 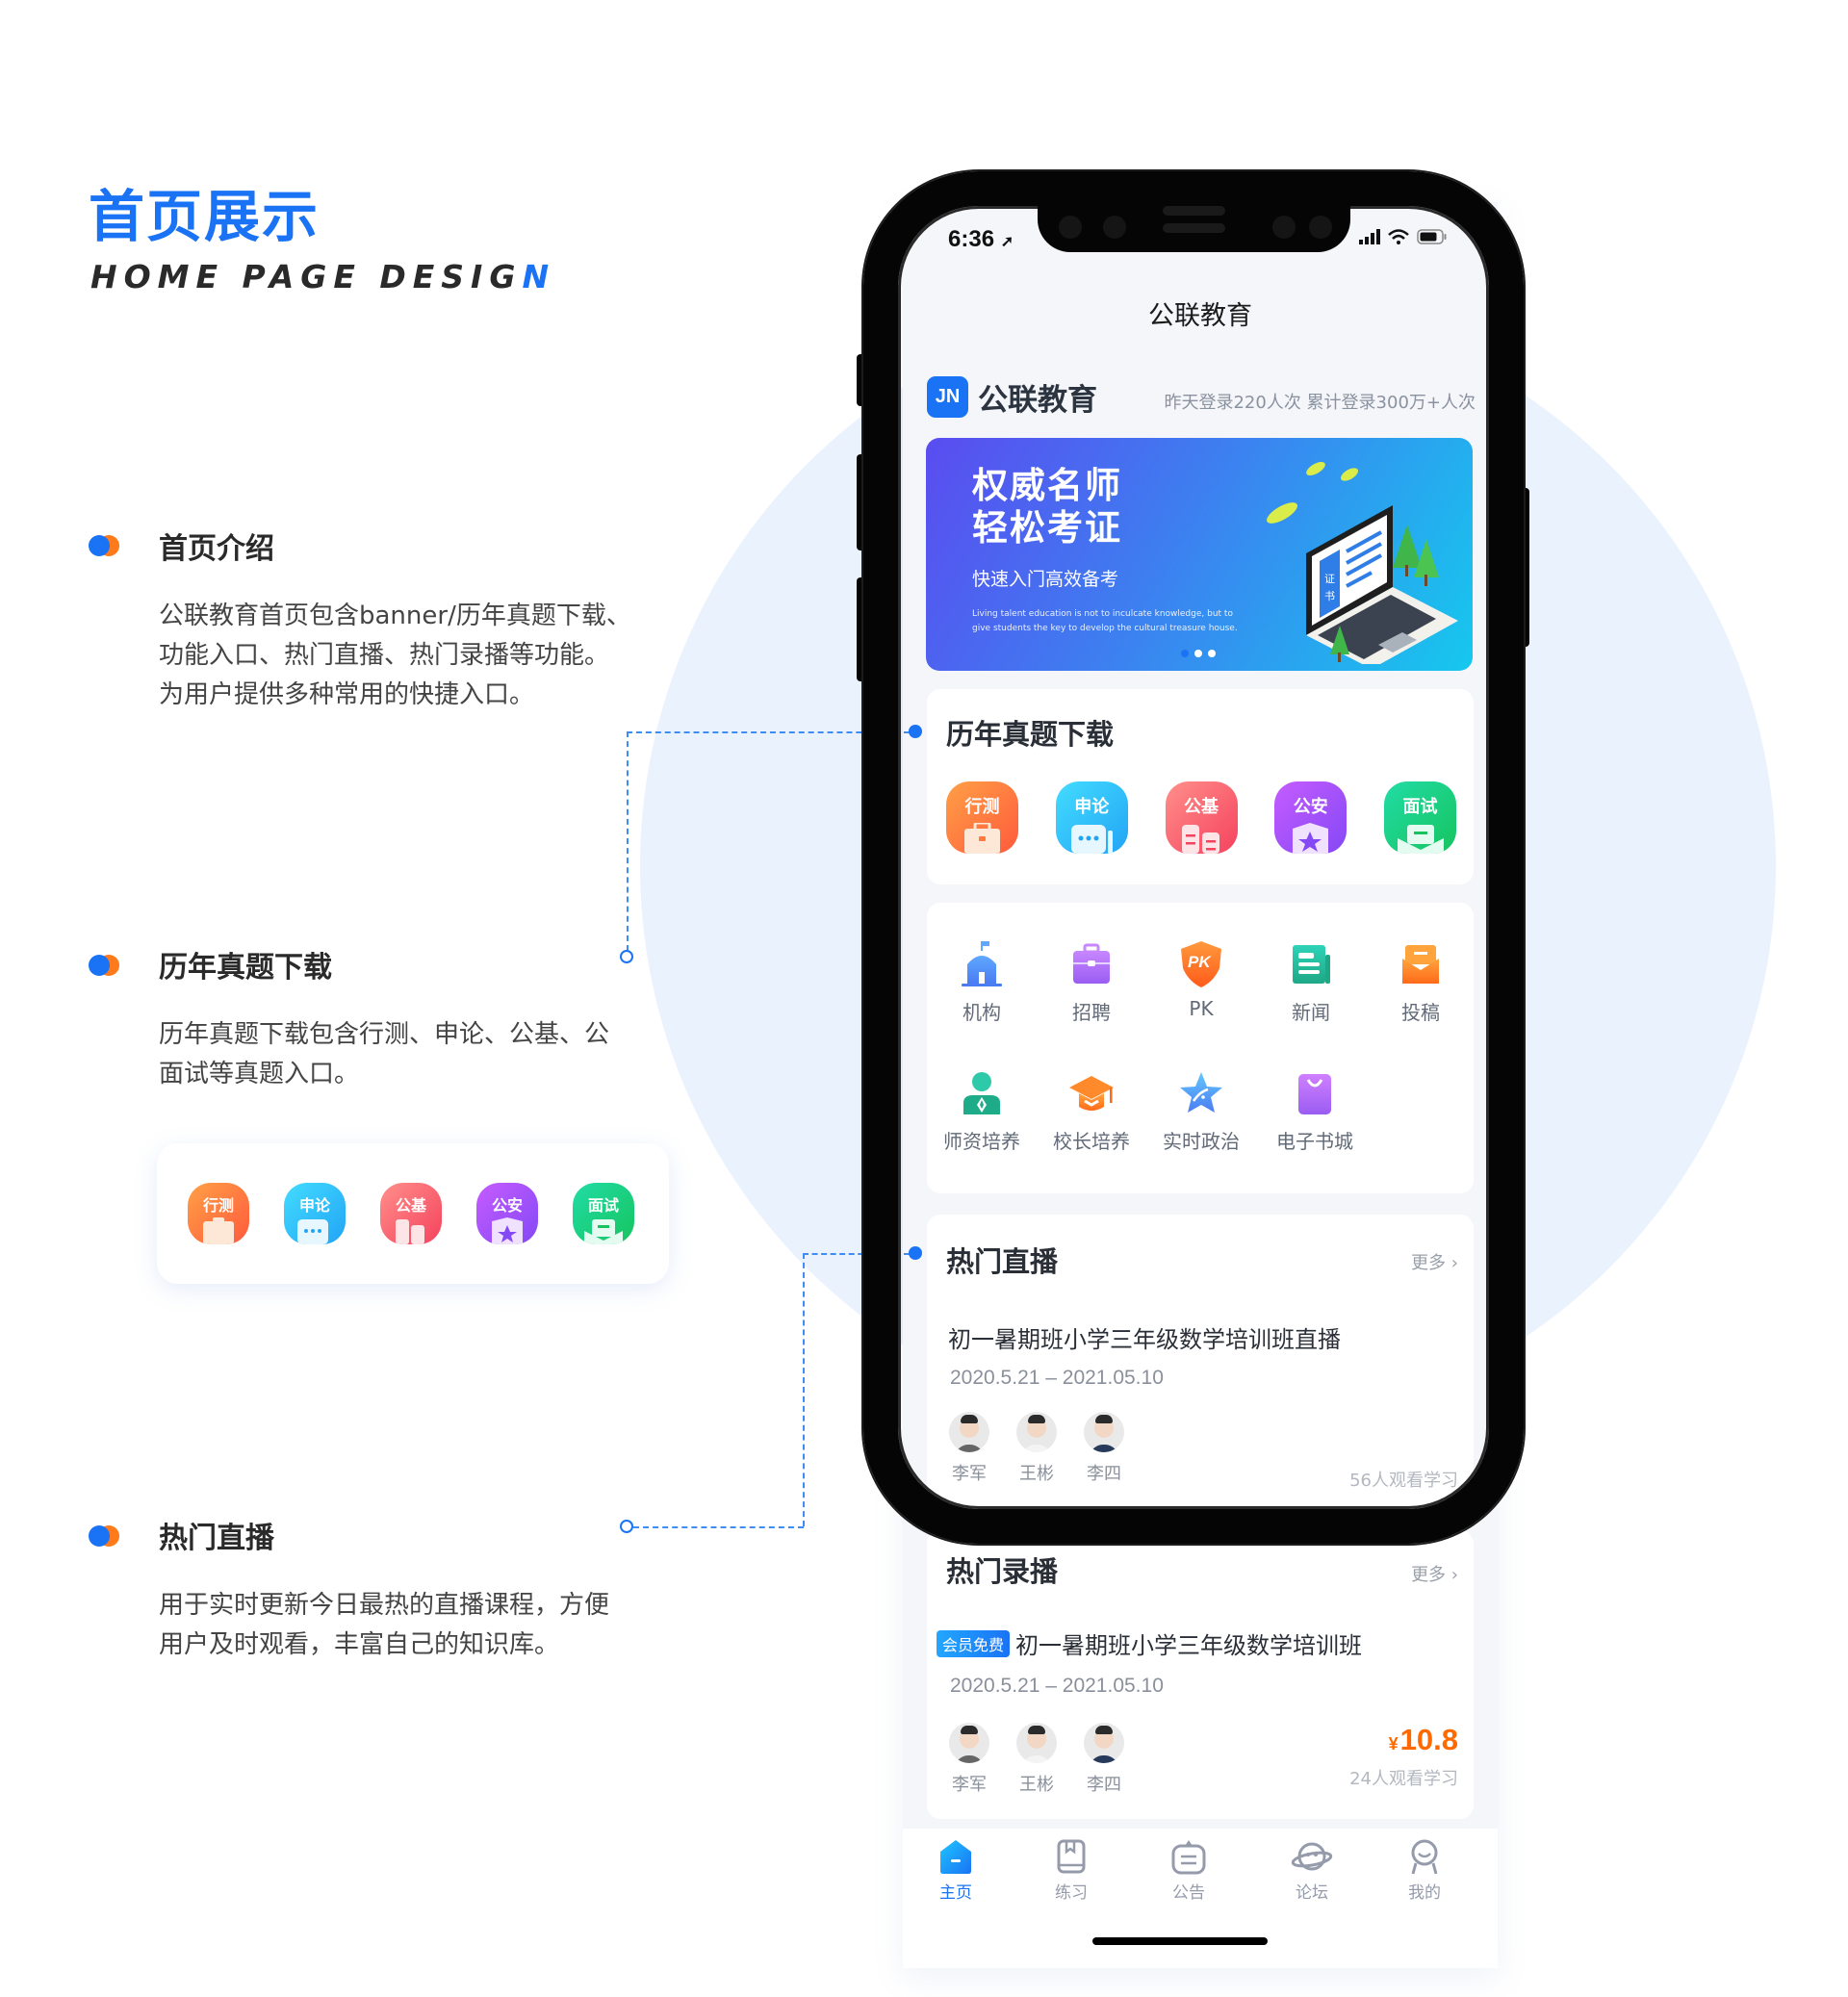 I want to click on tab-label: 练习, so click(x=1071, y=1893).